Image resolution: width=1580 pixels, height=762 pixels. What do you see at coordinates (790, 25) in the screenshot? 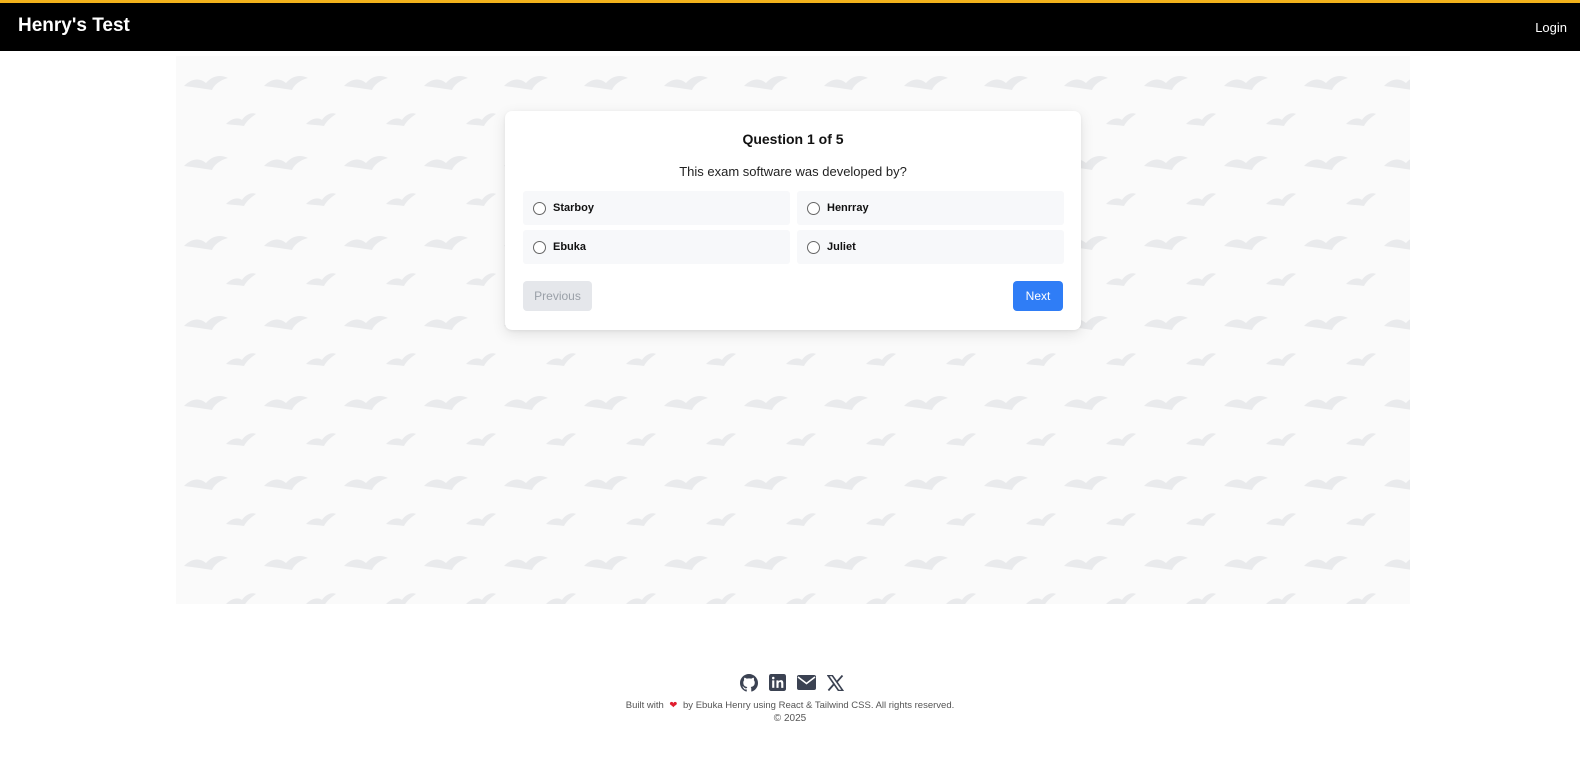
I see `top-navbar: Henry's Test Login` at bounding box center [790, 25].